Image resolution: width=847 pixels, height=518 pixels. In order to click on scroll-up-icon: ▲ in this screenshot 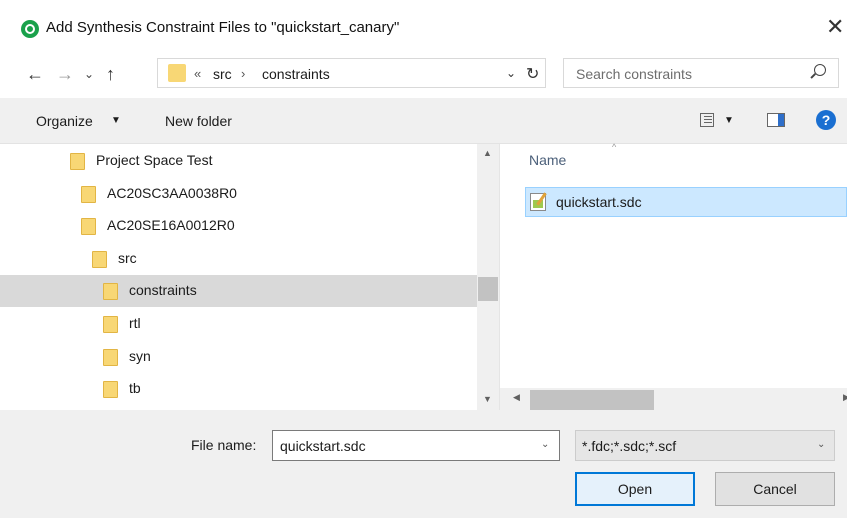, I will do `click(487, 153)`.